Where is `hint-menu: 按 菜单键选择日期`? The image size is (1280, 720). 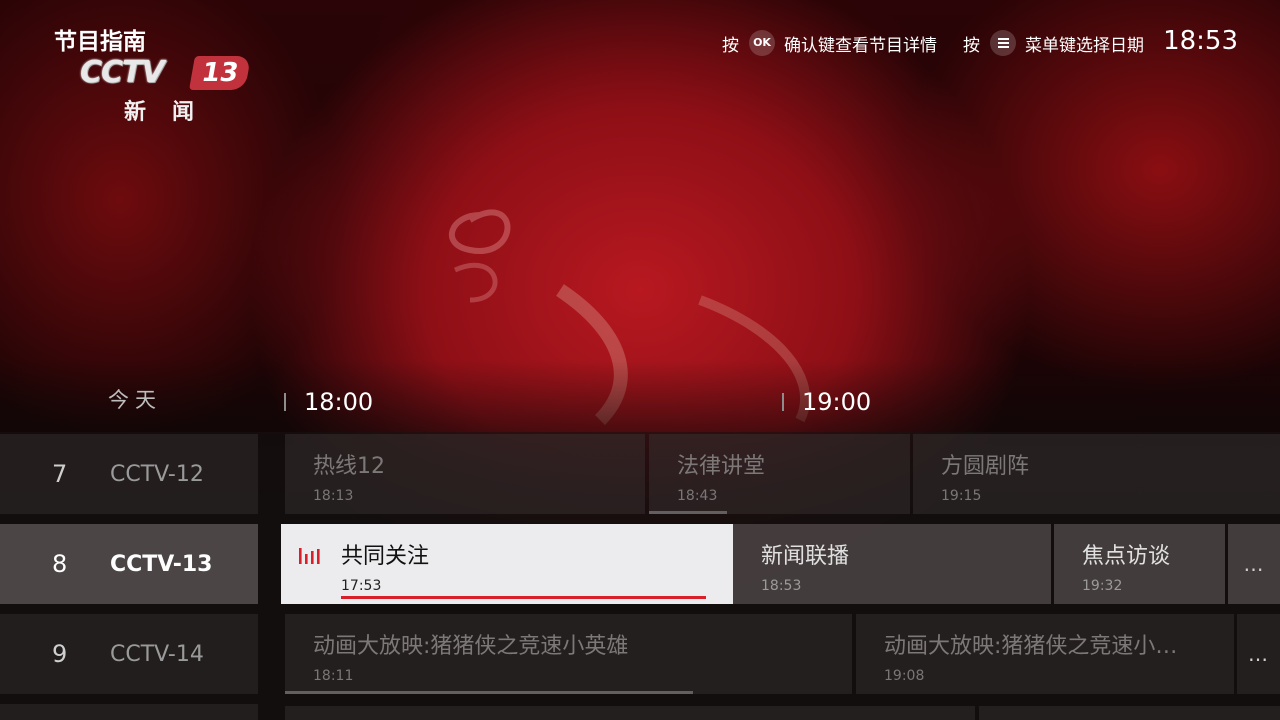 hint-menu: 按 菜单键选择日期 is located at coordinates (1053, 43).